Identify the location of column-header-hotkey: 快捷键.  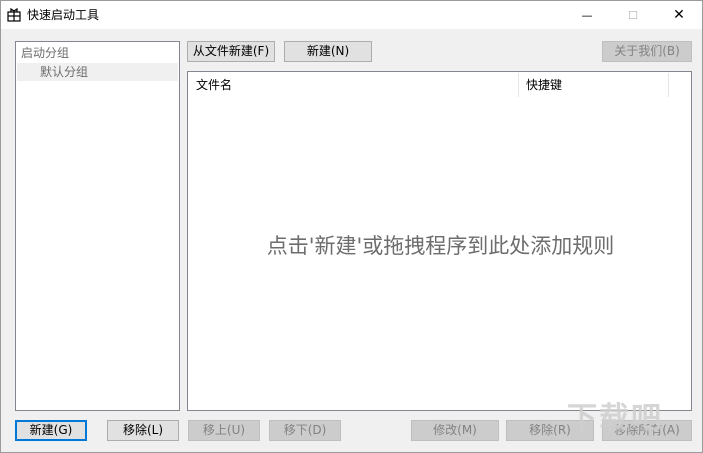
(594, 85).